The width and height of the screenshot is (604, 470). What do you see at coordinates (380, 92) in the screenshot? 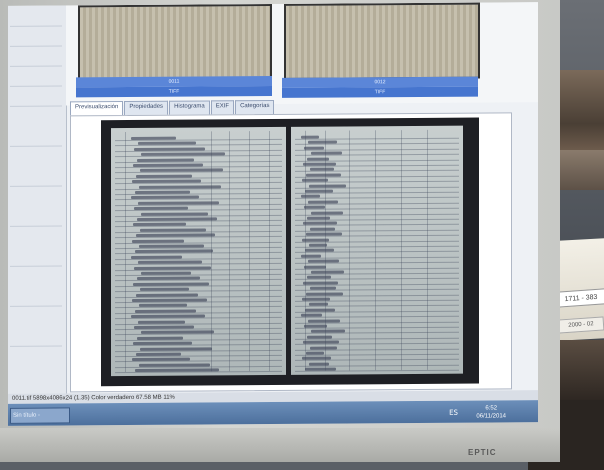
I see `thumbnail-format-0012: TIFF` at bounding box center [380, 92].